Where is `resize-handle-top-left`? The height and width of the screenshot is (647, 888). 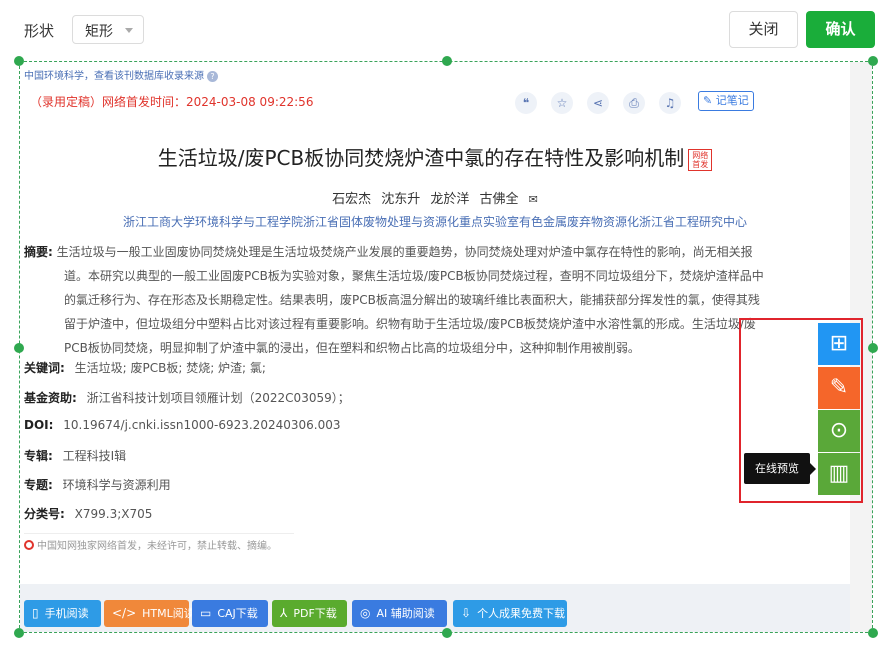
resize-handle-top-left is located at coordinates (19, 61).